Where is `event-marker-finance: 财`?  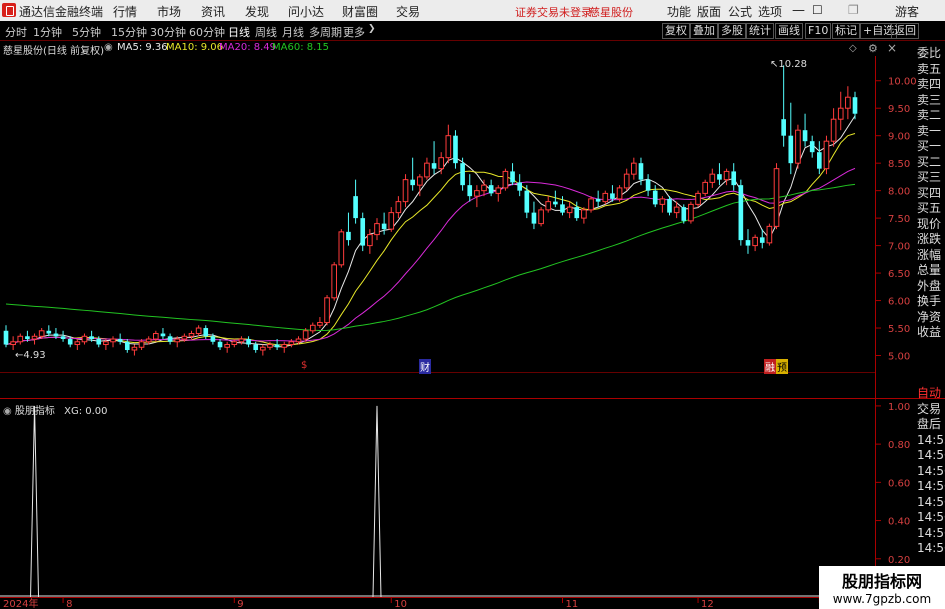 event-marker-finance: 财 is located at coordinates (425, 366).